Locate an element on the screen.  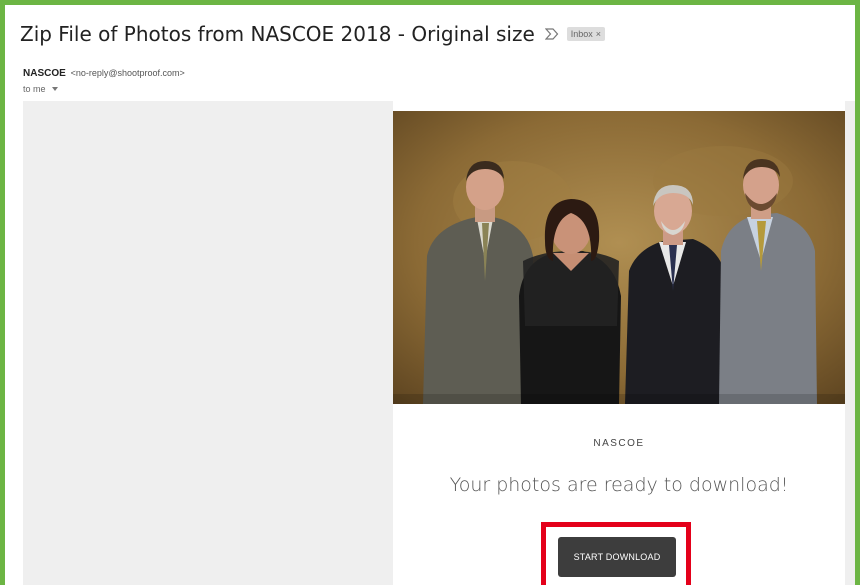
recipient-details-toggle: to me is located at coordinates (40, 89).